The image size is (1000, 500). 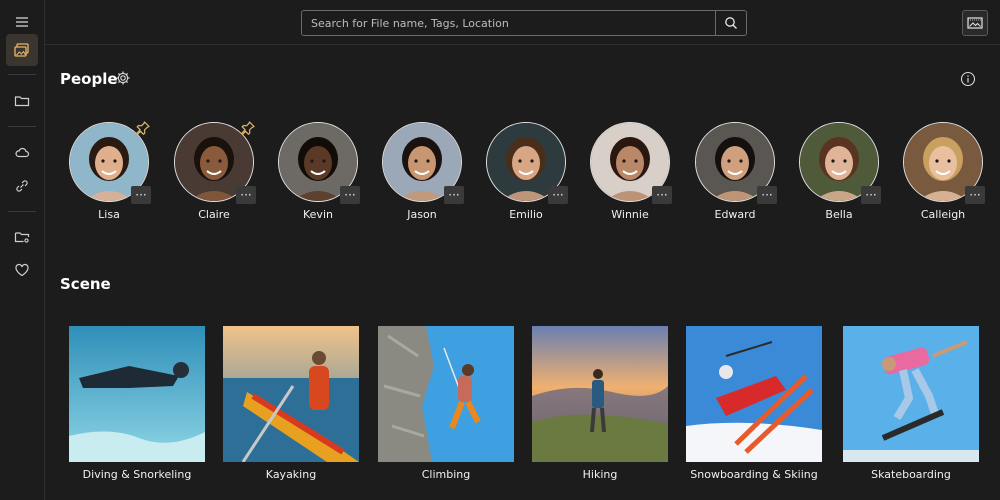 I want to click on scene-name: Snowboarding & Skiing, so click(x=754, y=474).